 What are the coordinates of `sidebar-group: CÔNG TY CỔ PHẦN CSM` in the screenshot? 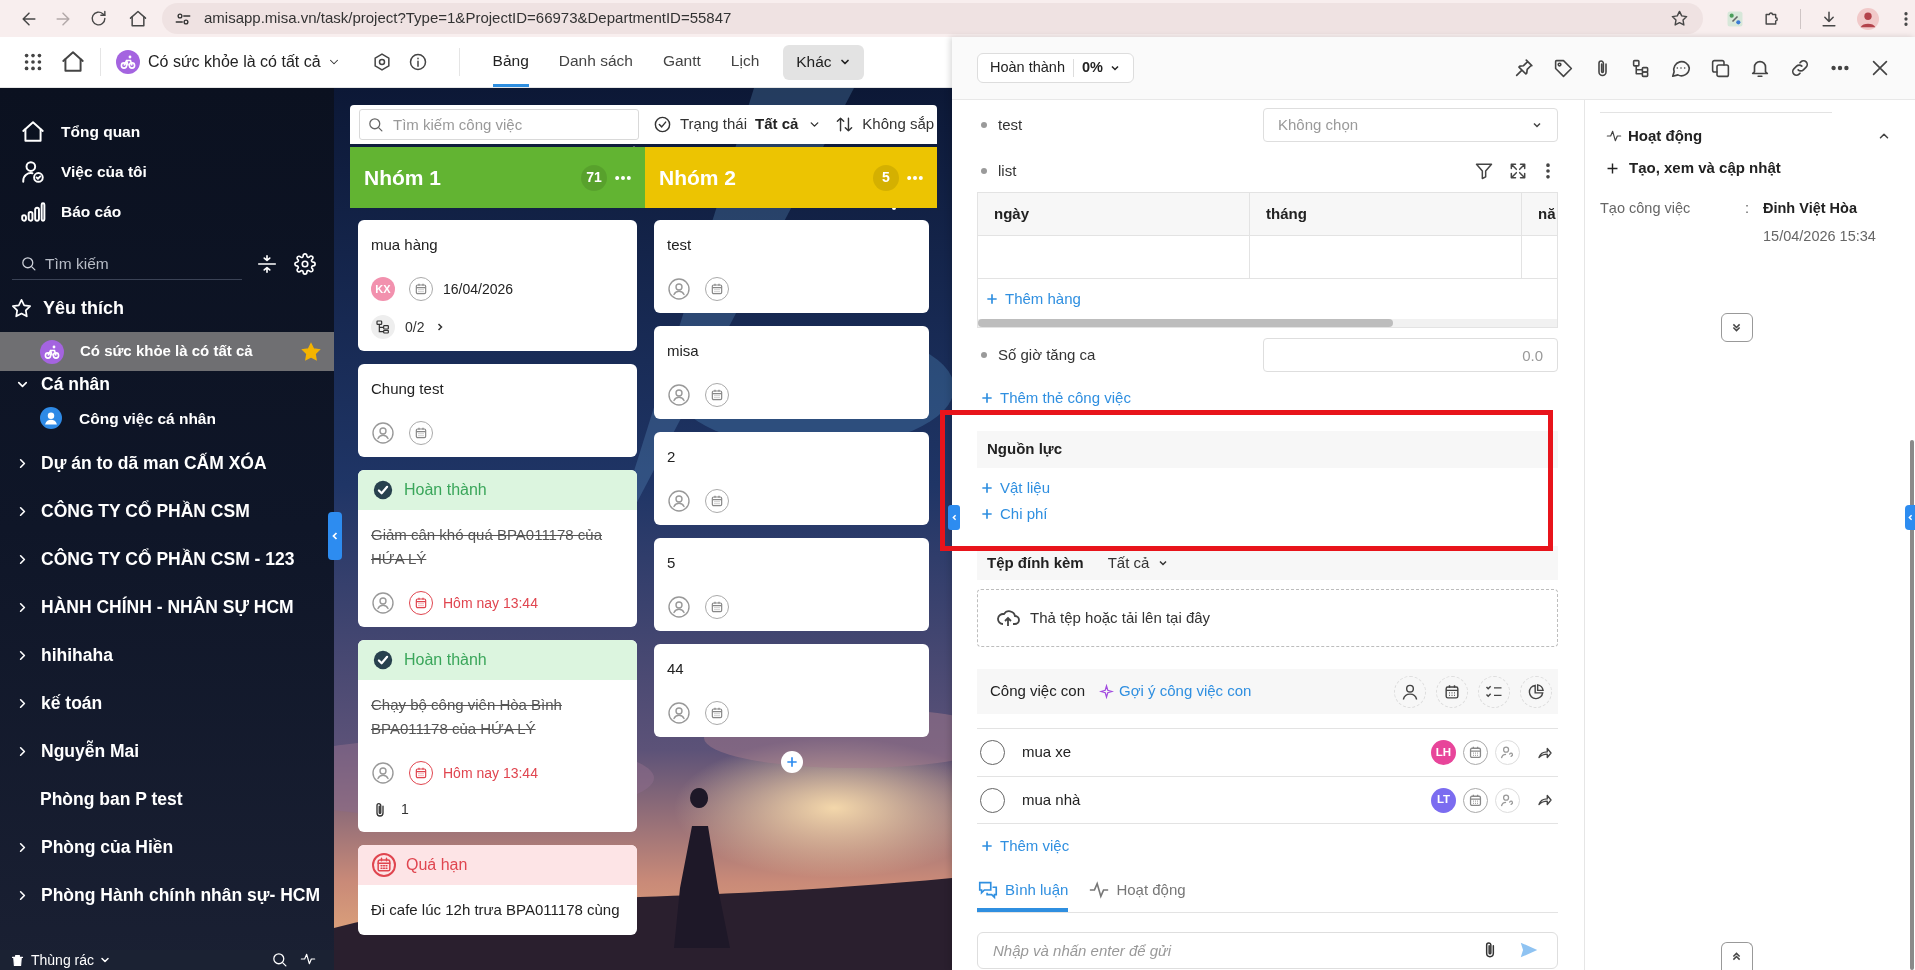 It's located at (129, 511).